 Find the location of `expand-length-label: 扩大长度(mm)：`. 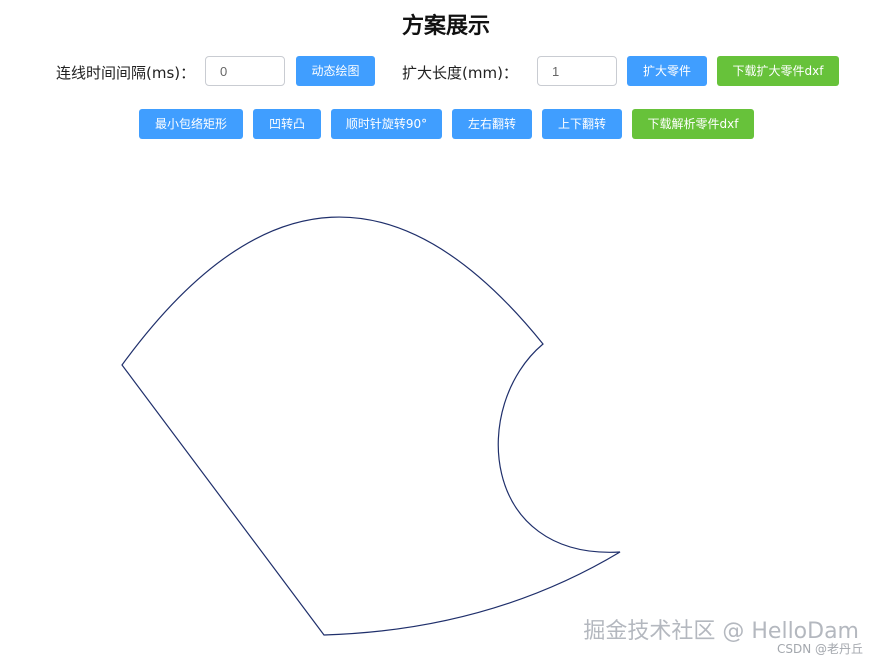

expand-length-label: 扩大长度(mm)： is located at coordinates (460, 73).